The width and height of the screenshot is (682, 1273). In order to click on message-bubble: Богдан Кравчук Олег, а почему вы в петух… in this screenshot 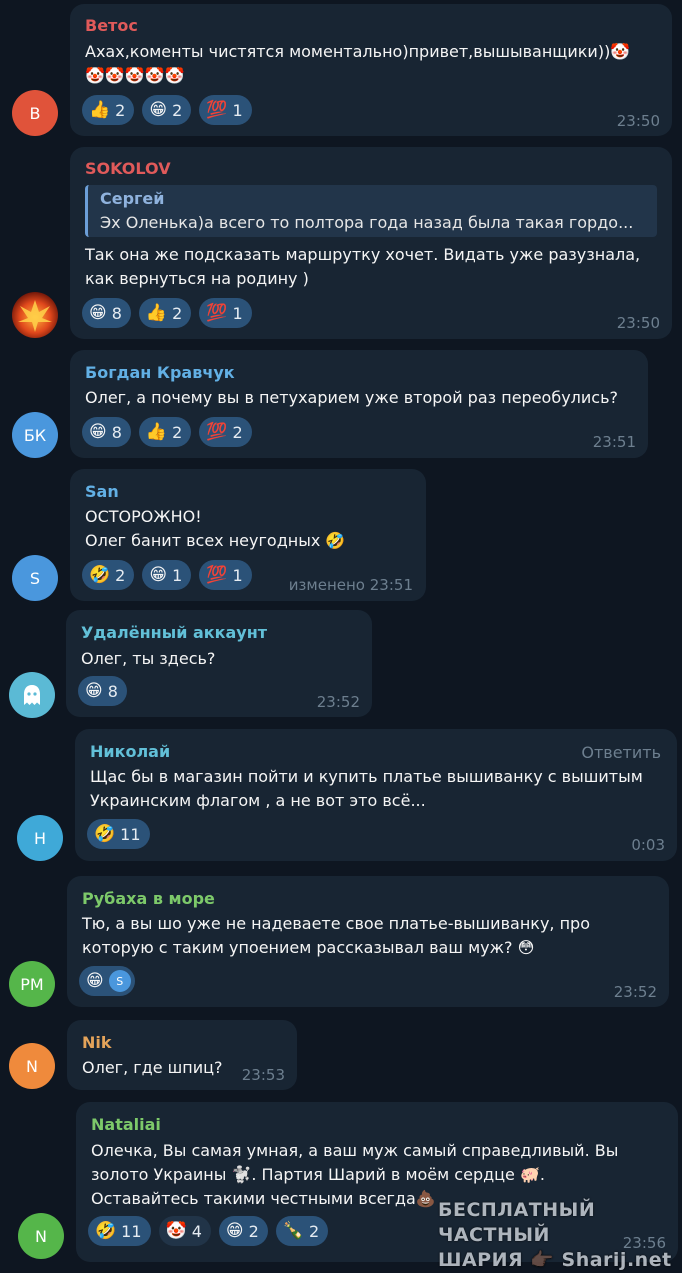, I will do `click(359, 404)`.